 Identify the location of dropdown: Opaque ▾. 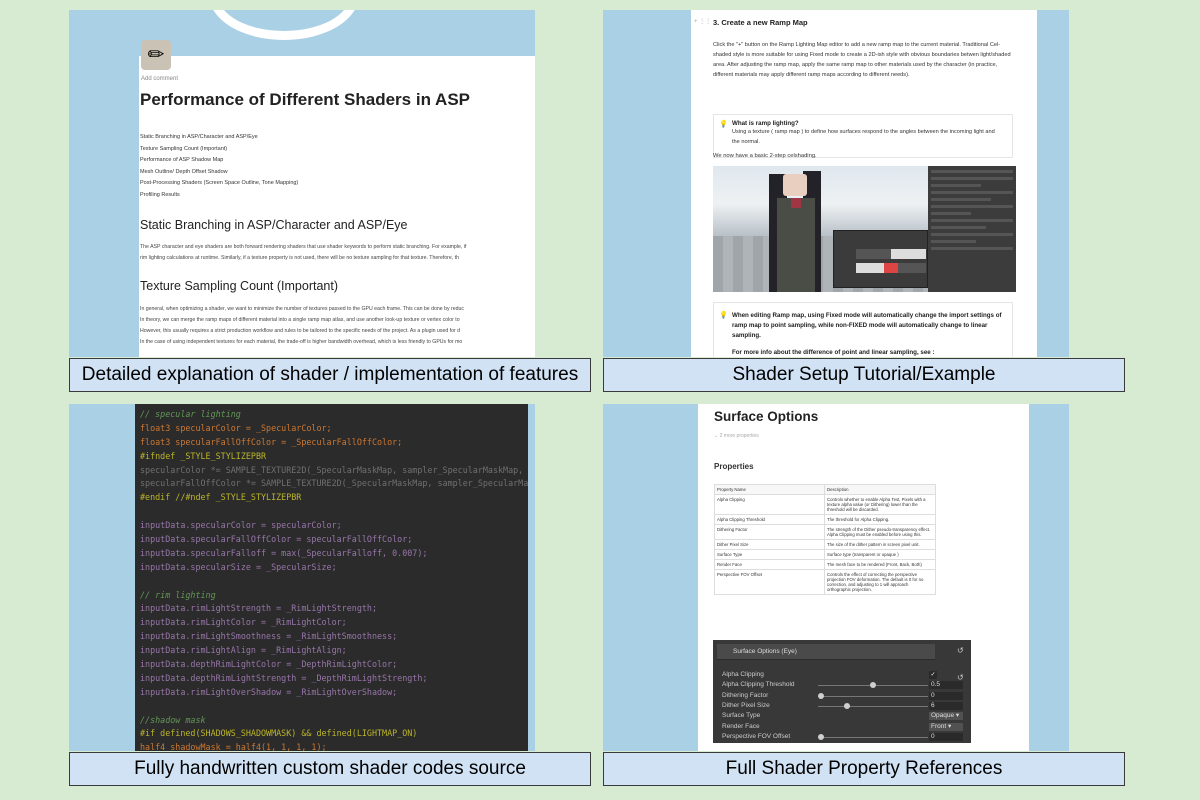
(946, 716).